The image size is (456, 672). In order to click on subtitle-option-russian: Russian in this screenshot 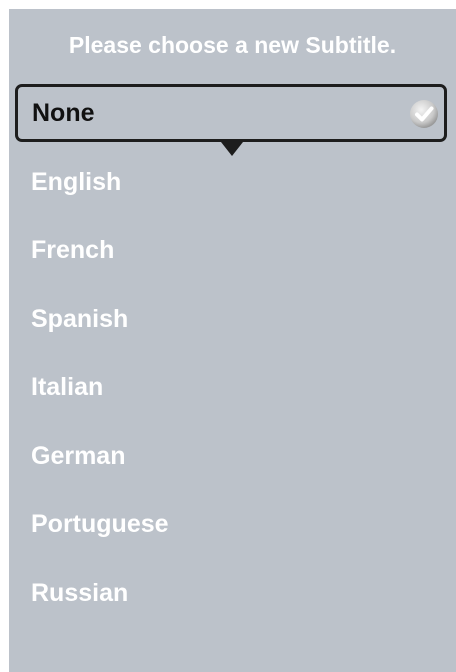, I will do `click(79, 593)`.